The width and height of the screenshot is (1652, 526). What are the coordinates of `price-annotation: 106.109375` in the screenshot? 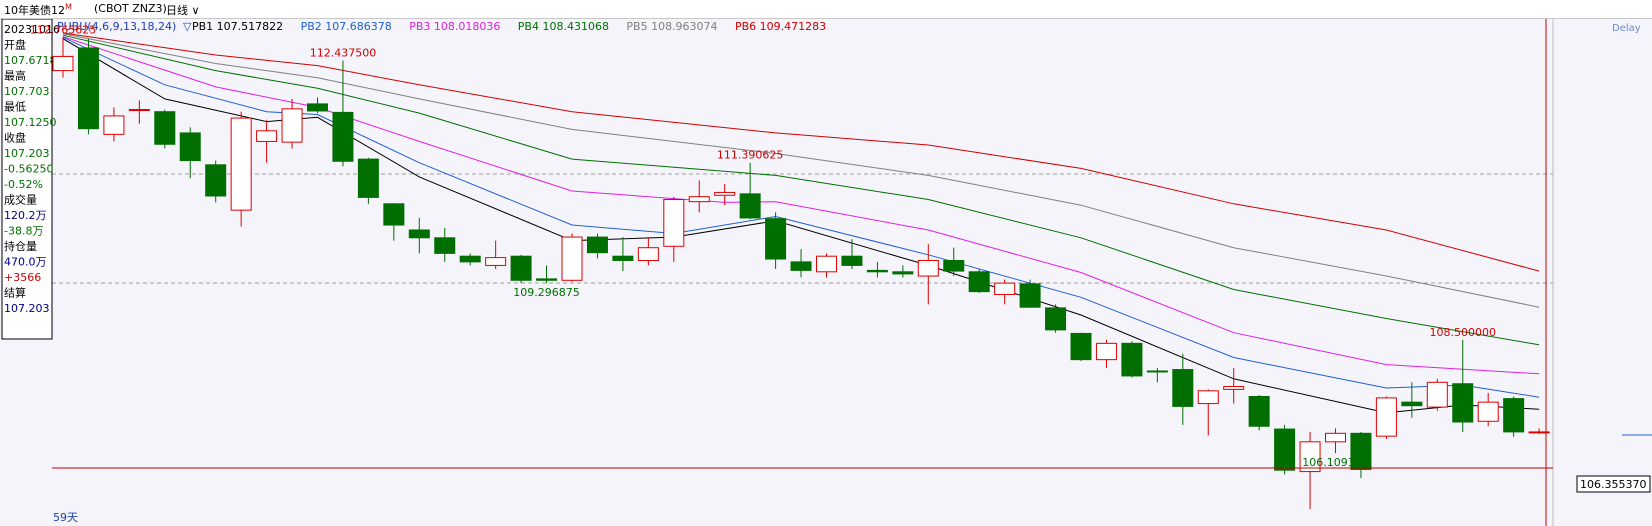 It's located at (1335, 462).